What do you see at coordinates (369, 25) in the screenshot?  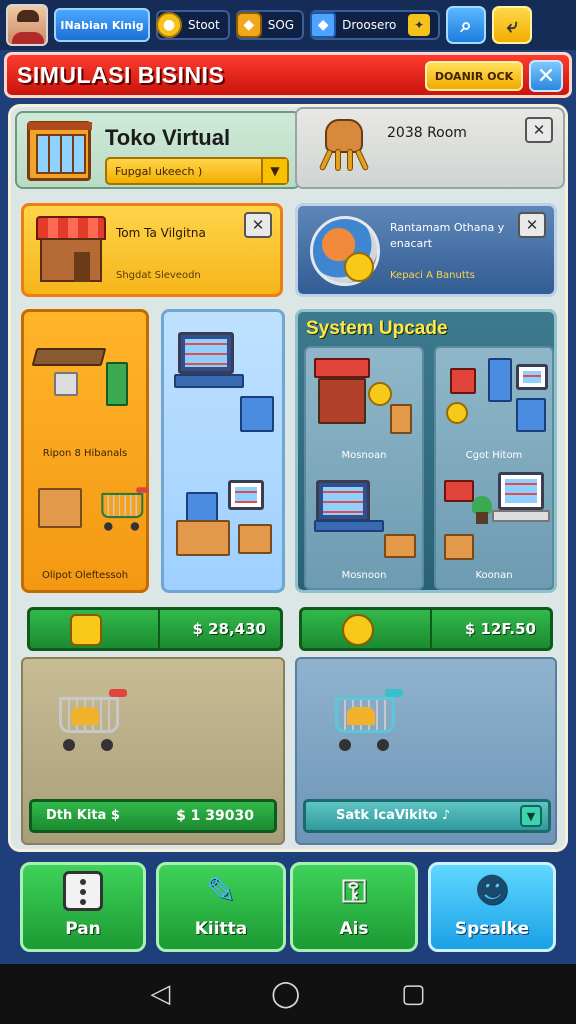 I see `gem-value: Droosero` at bounding box center [369, 25].